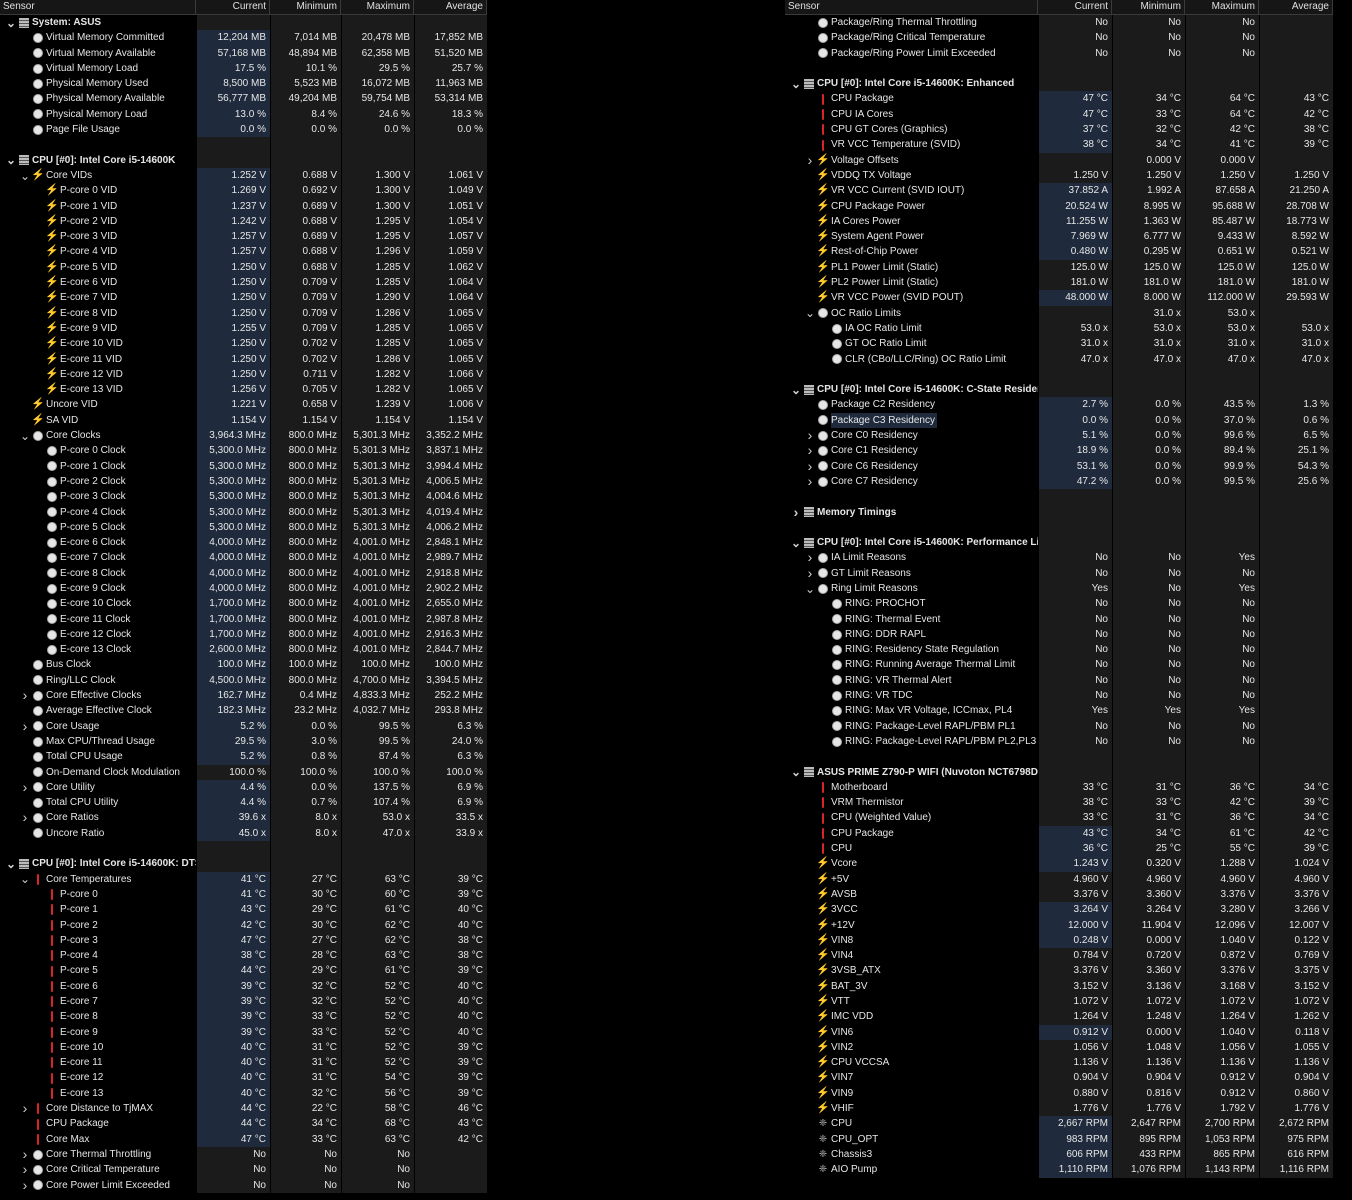  What do you see at coordinates (243, 986) in the screenshot?
I see `sensor-row: E-core 6 39 °C 32 °C 52 °C 40 °C` at bounding box center [243, 986].